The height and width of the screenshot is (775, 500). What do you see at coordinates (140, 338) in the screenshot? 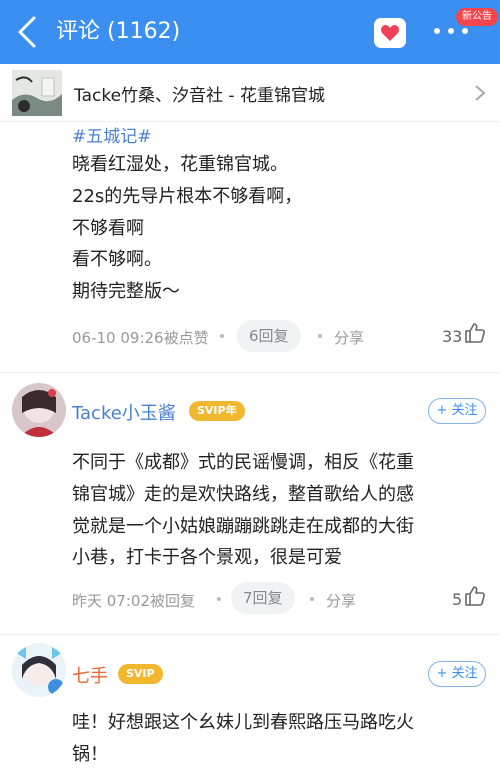
I see `comment-time: 06-10 09:26被点赞` at bounding box center [140, 338].